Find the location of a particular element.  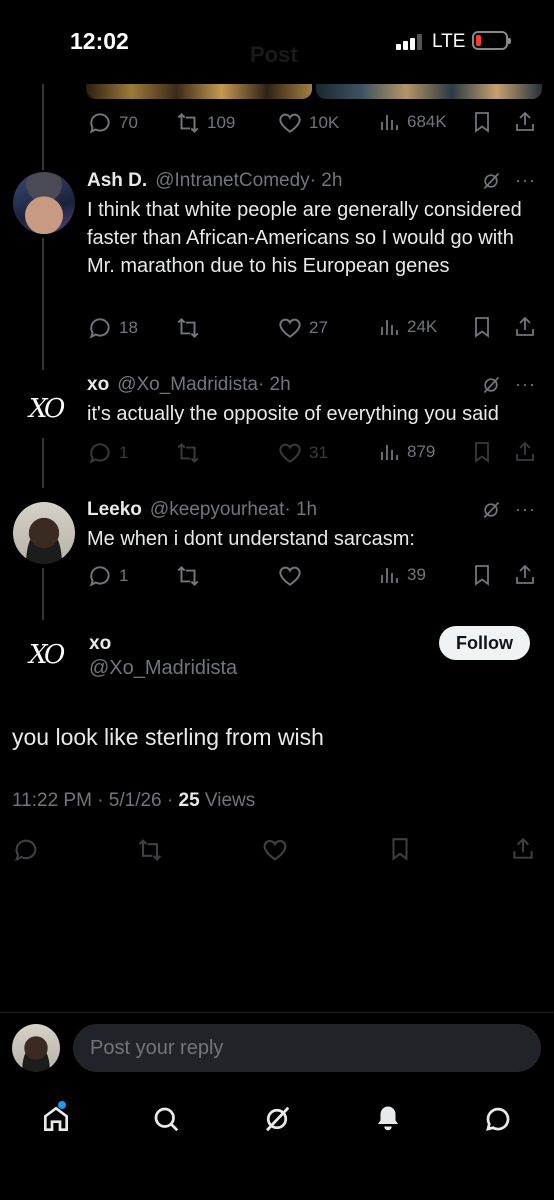

views-button: 24K is located at coordinates (407, 327).